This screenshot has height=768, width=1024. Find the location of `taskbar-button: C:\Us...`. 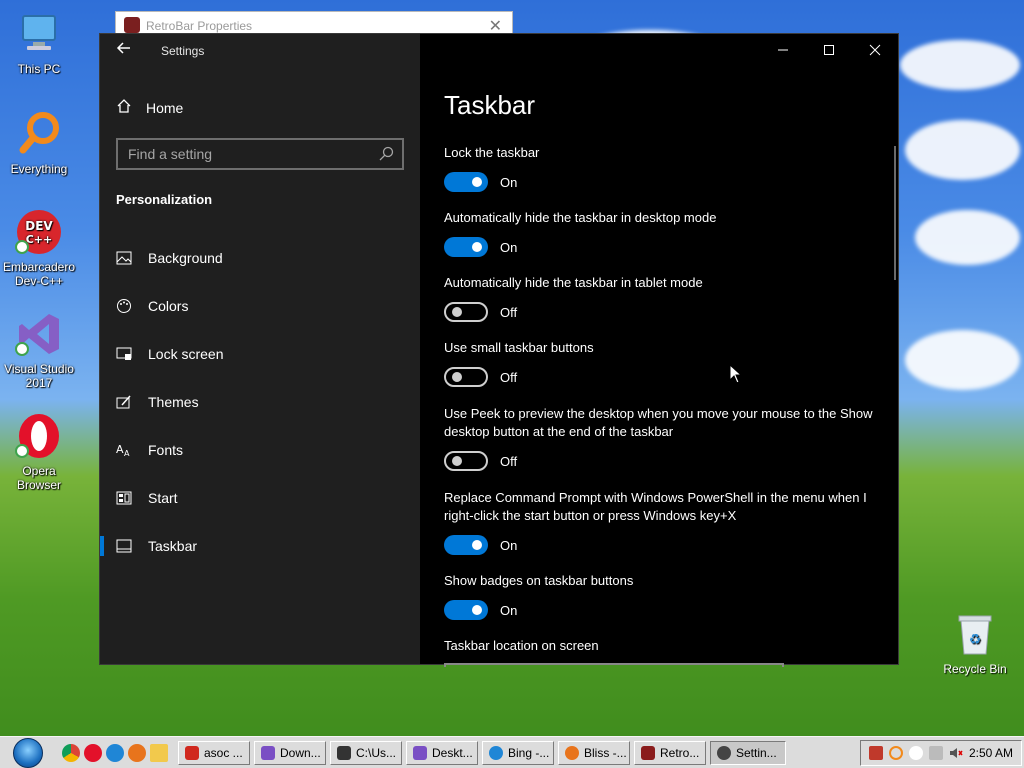

taskbar-button: C:\Us... is located at coordinates (366, 752).